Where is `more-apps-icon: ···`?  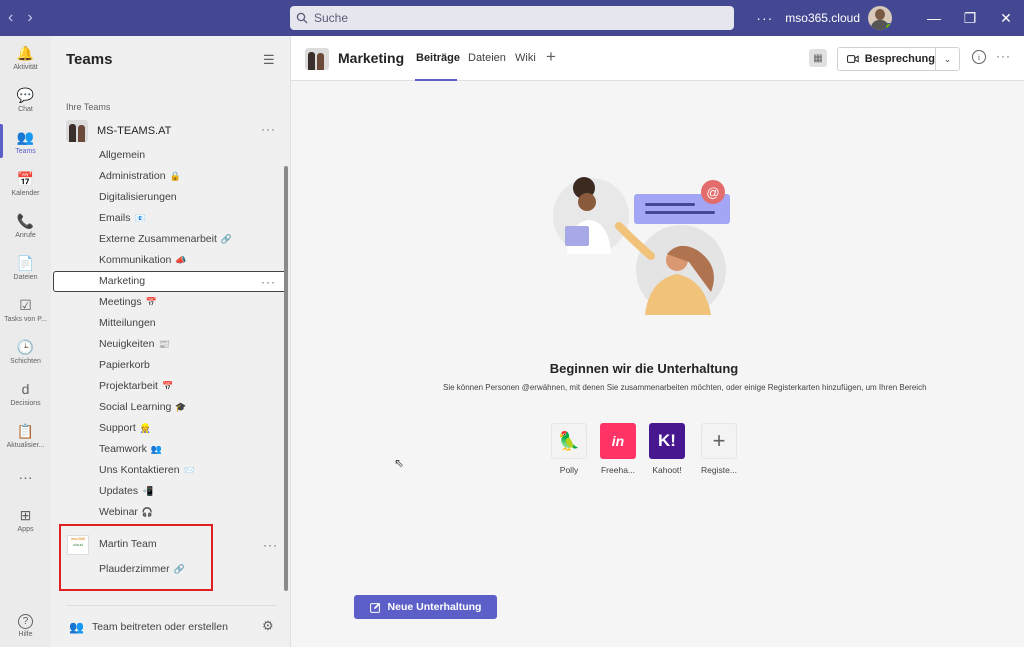
more-apps-icon: ··· is located at coordinates (25, 477).